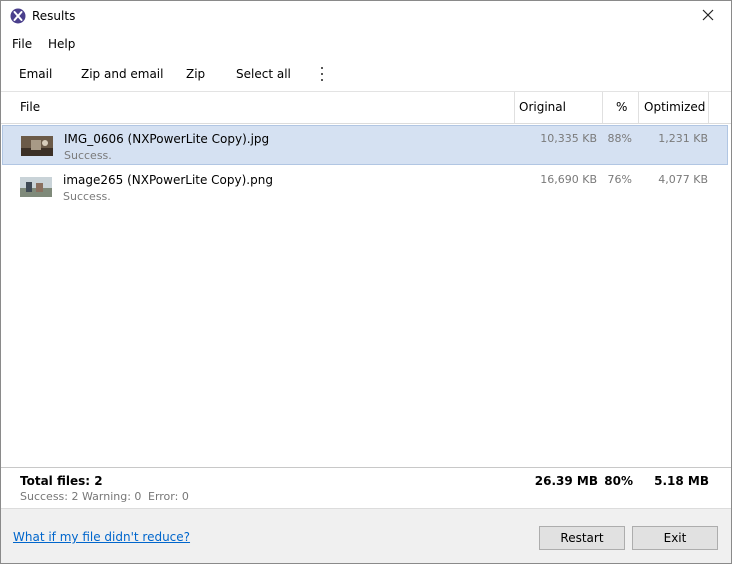  Describe the element at coordinates (30, 107) in the screenshot. I see `column-file: File` at that location.